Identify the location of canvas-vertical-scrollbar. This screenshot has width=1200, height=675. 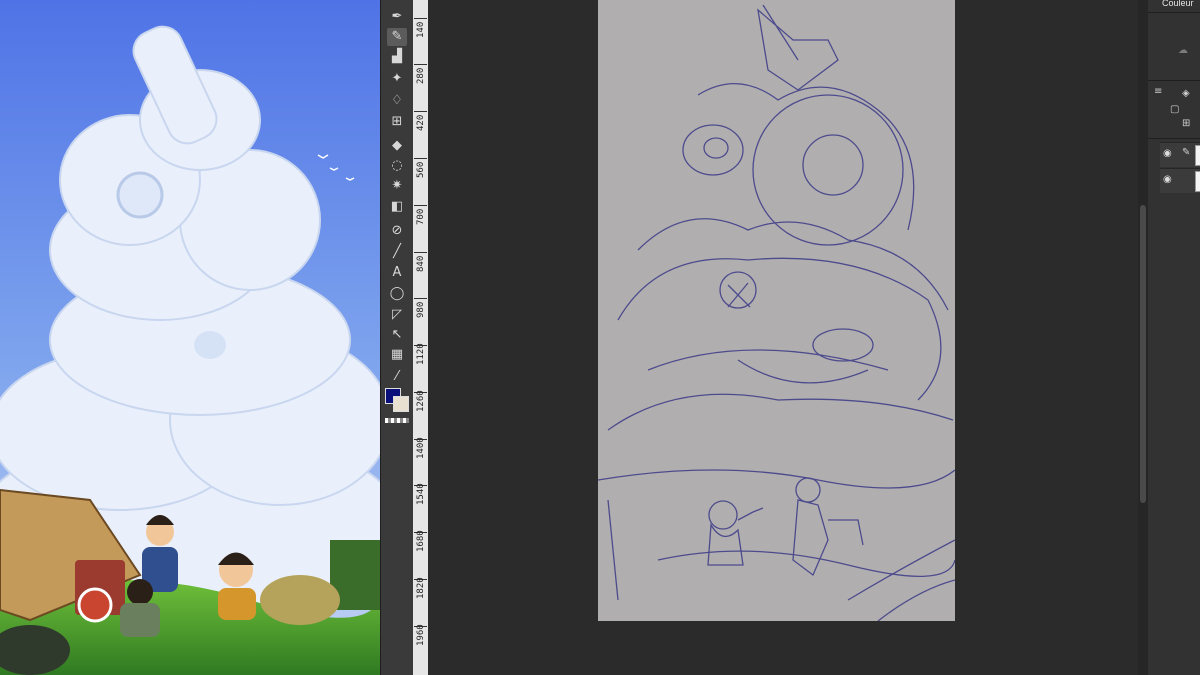
(1143, 337).